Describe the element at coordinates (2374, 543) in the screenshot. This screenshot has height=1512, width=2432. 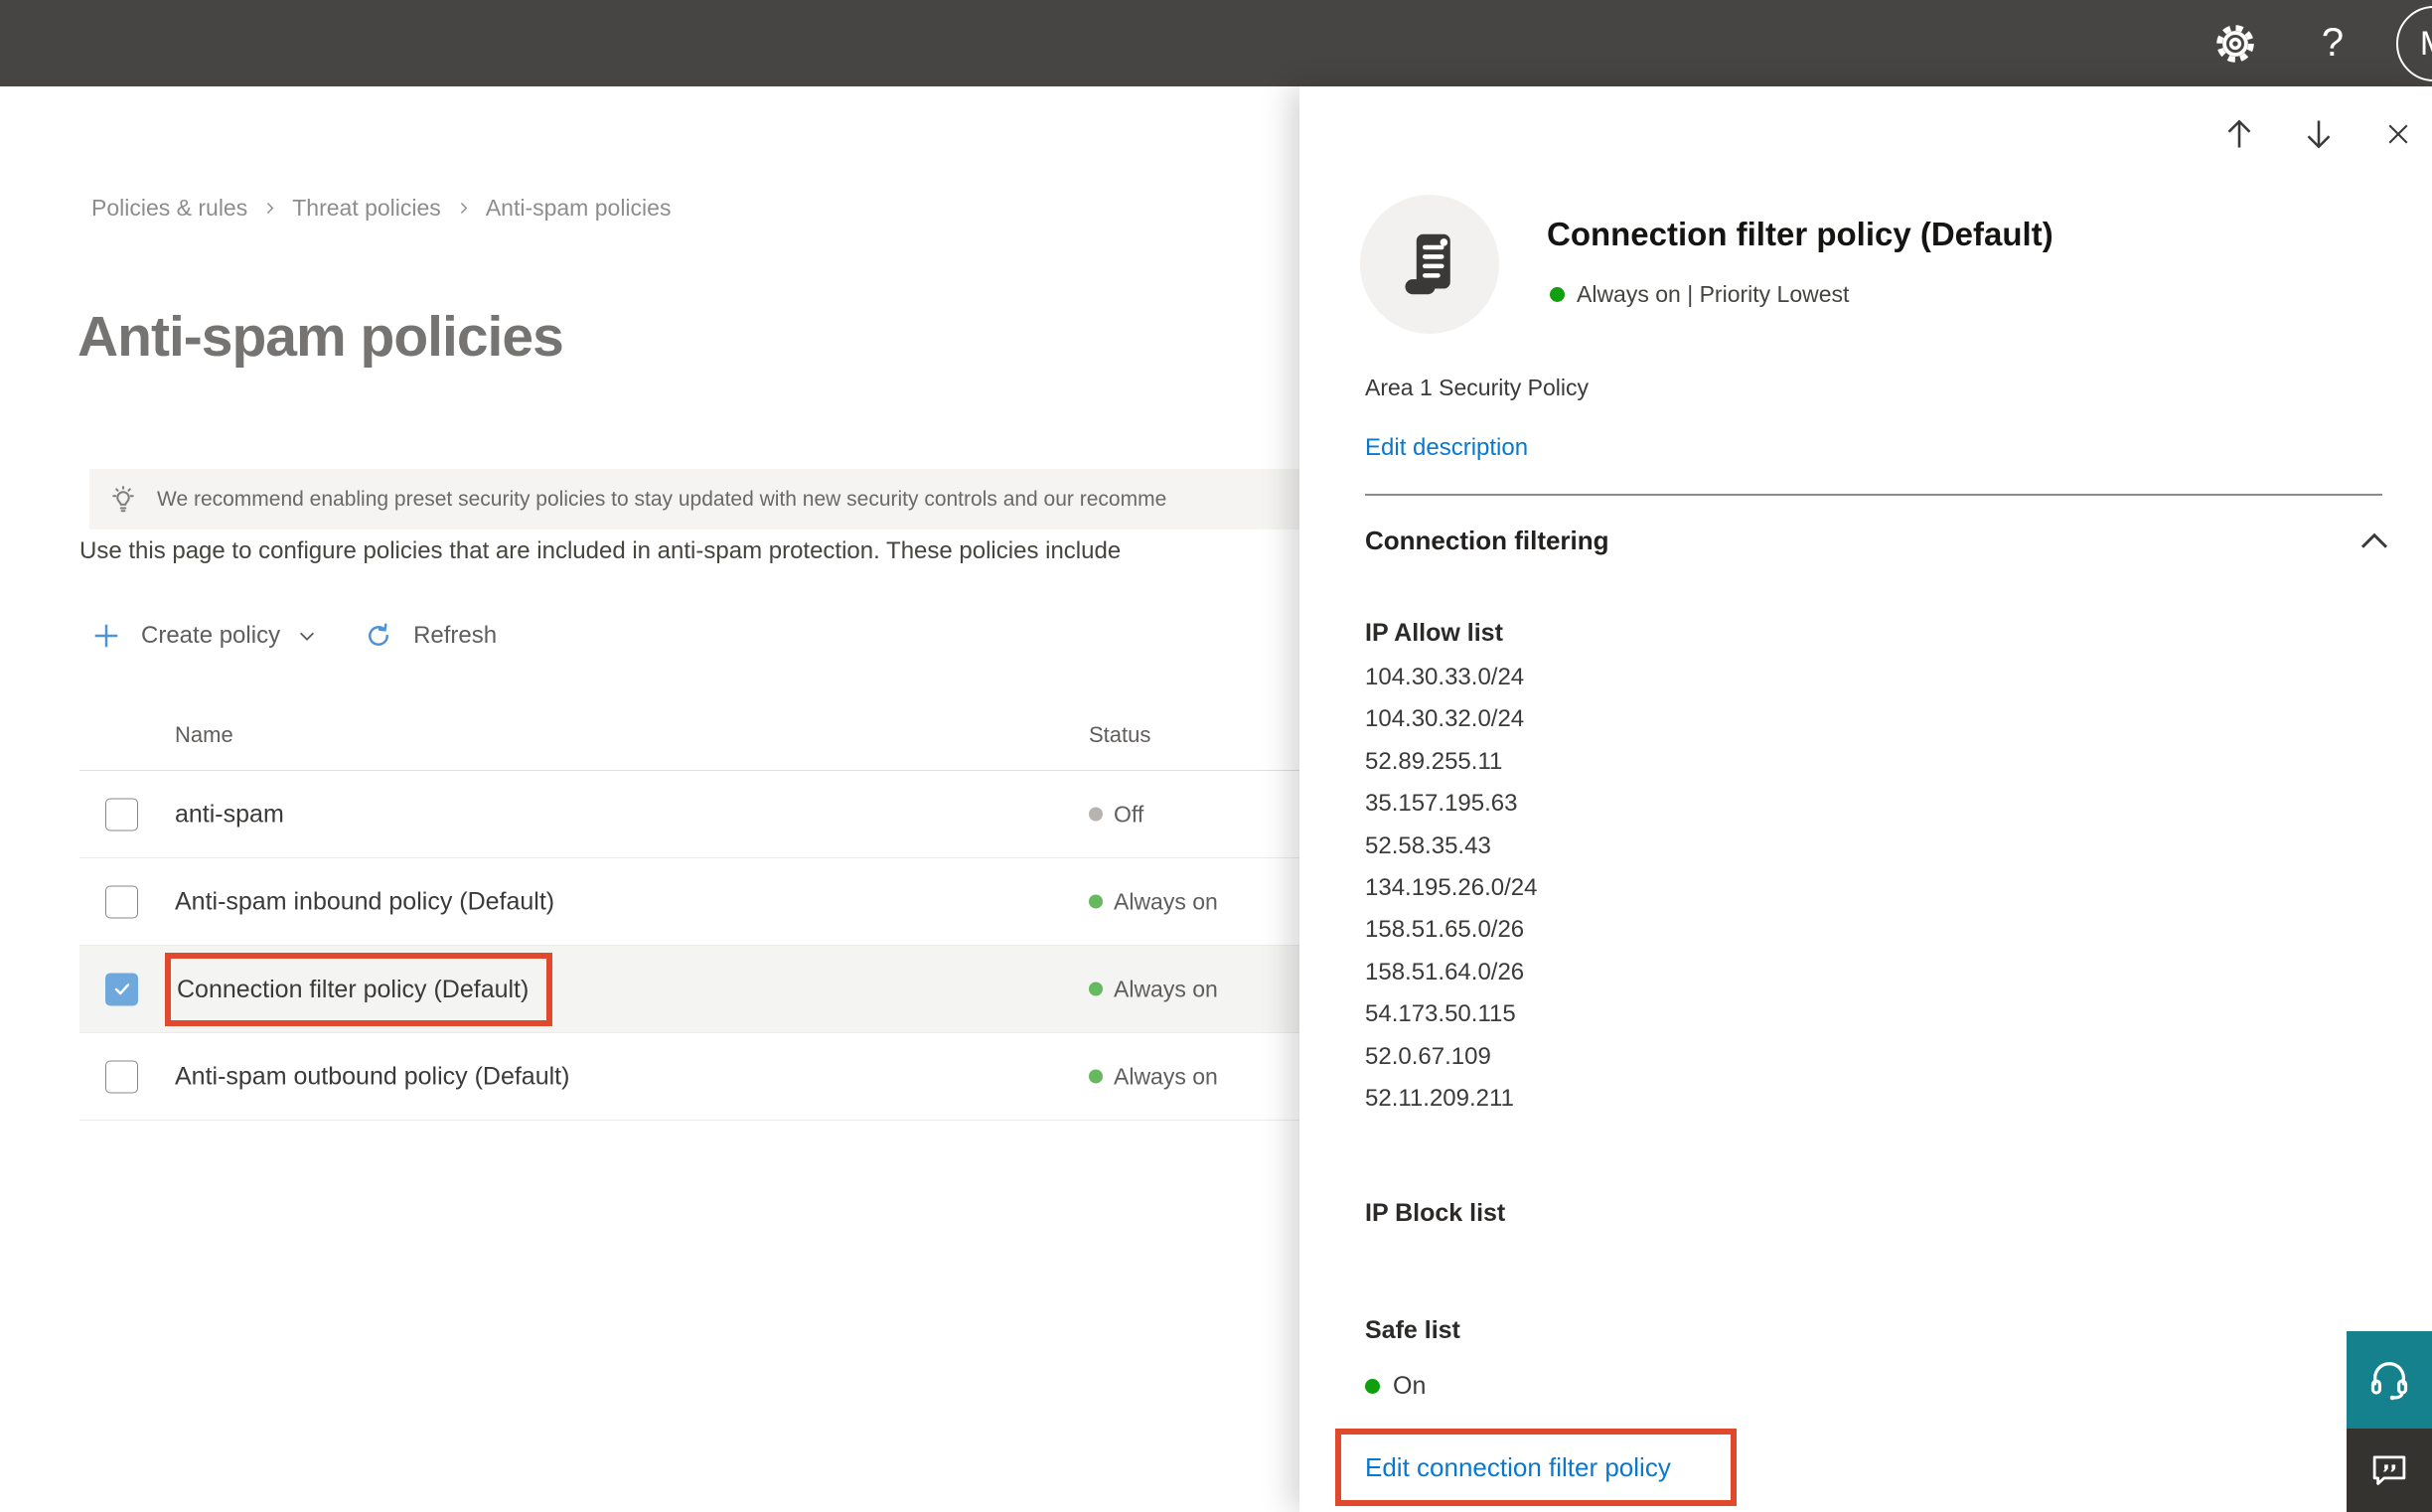
I see `chevron-up-icon` at that location.